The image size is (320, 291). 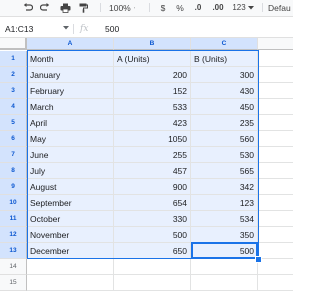 What do you see at coordinates (152, 171) in the screenshot?
I see `cell-b: 457` at bounding box center [152, 171].